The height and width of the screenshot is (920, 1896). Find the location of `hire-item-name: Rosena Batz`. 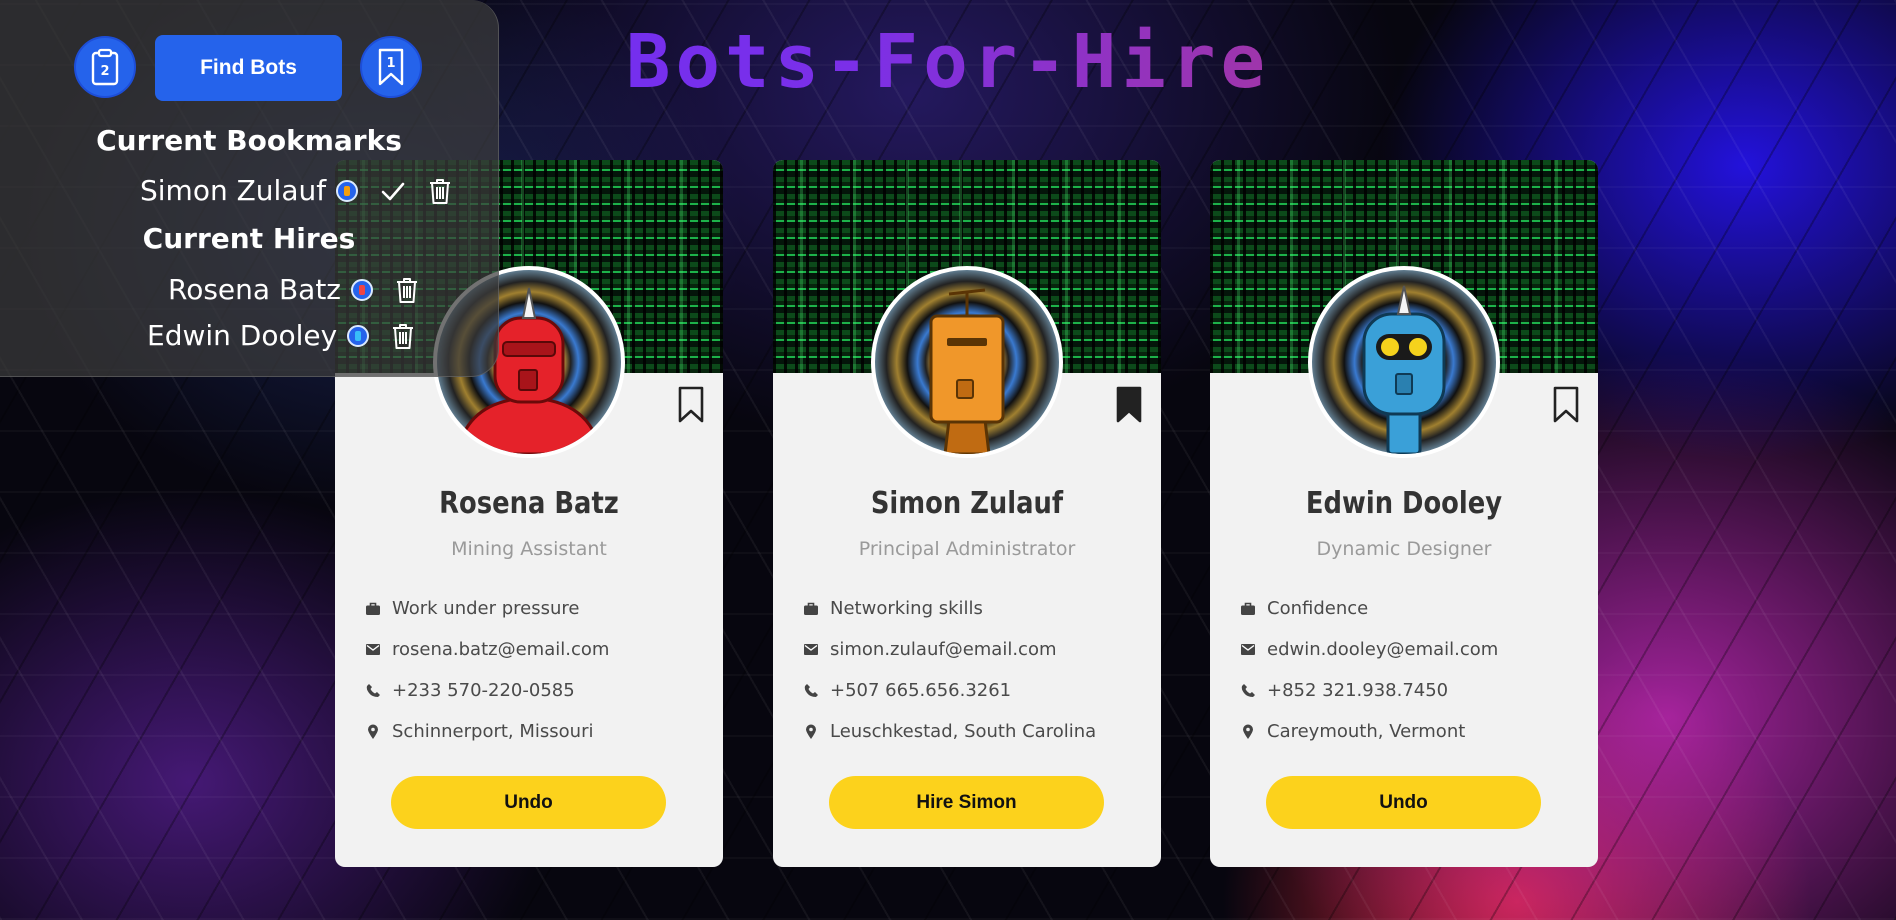

hire-item-name: Rosena Batz is located at coordinates (254, 289).